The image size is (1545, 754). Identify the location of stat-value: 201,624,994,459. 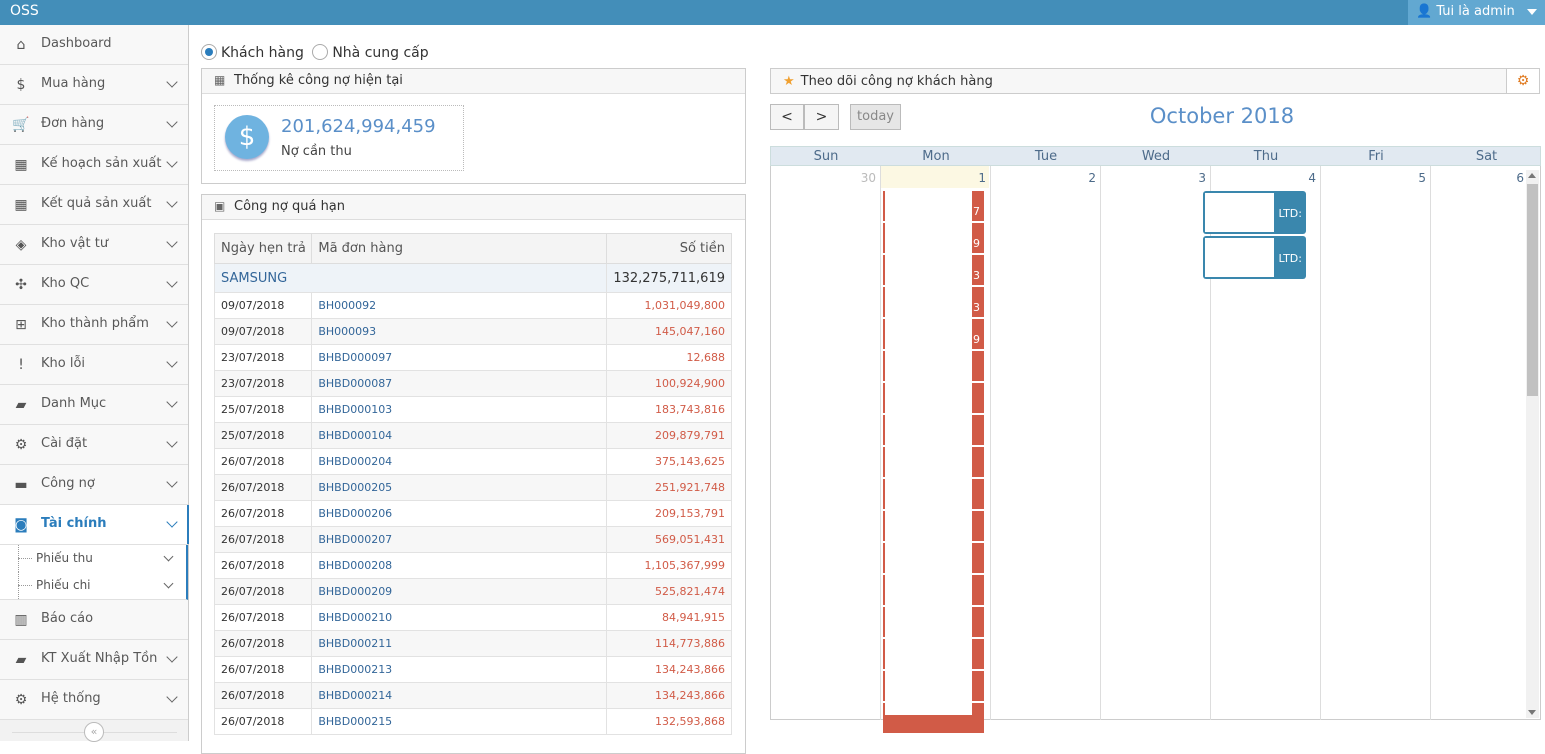
(358, 126).